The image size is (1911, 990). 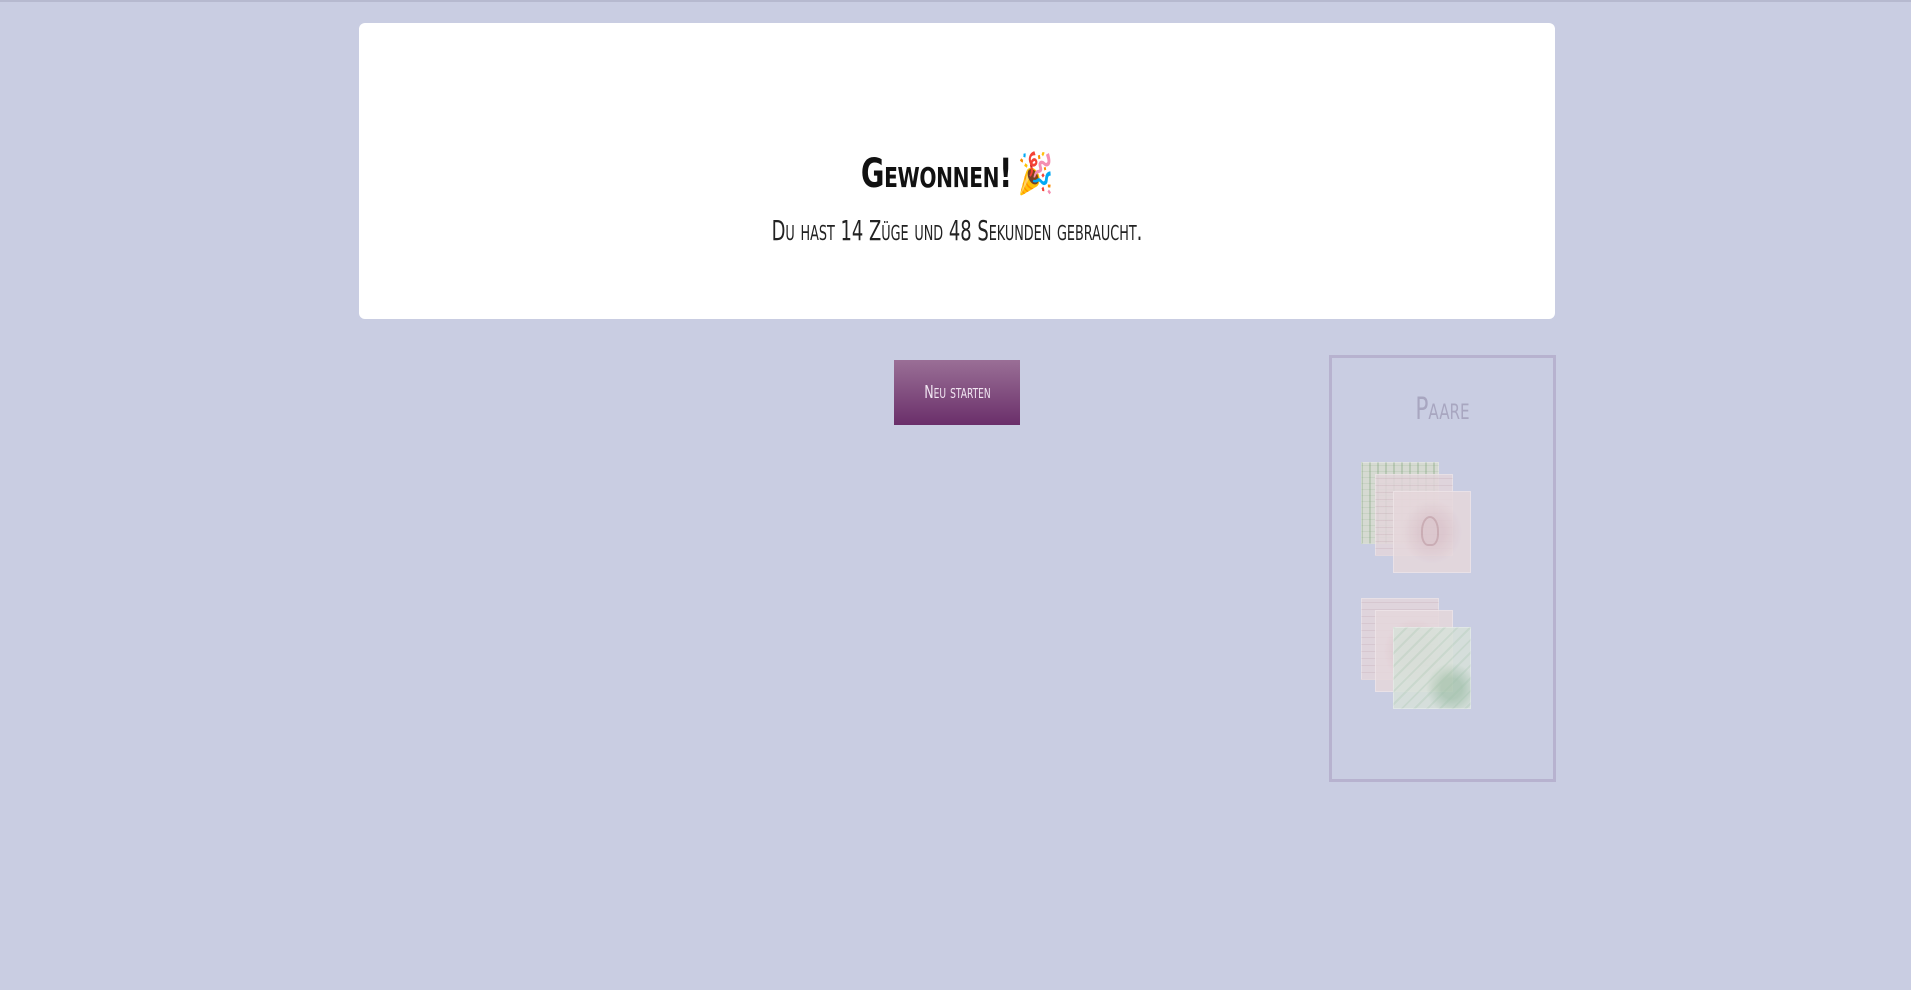 I want to click on pairs-title: Paare, so click(x=1442, y=409).